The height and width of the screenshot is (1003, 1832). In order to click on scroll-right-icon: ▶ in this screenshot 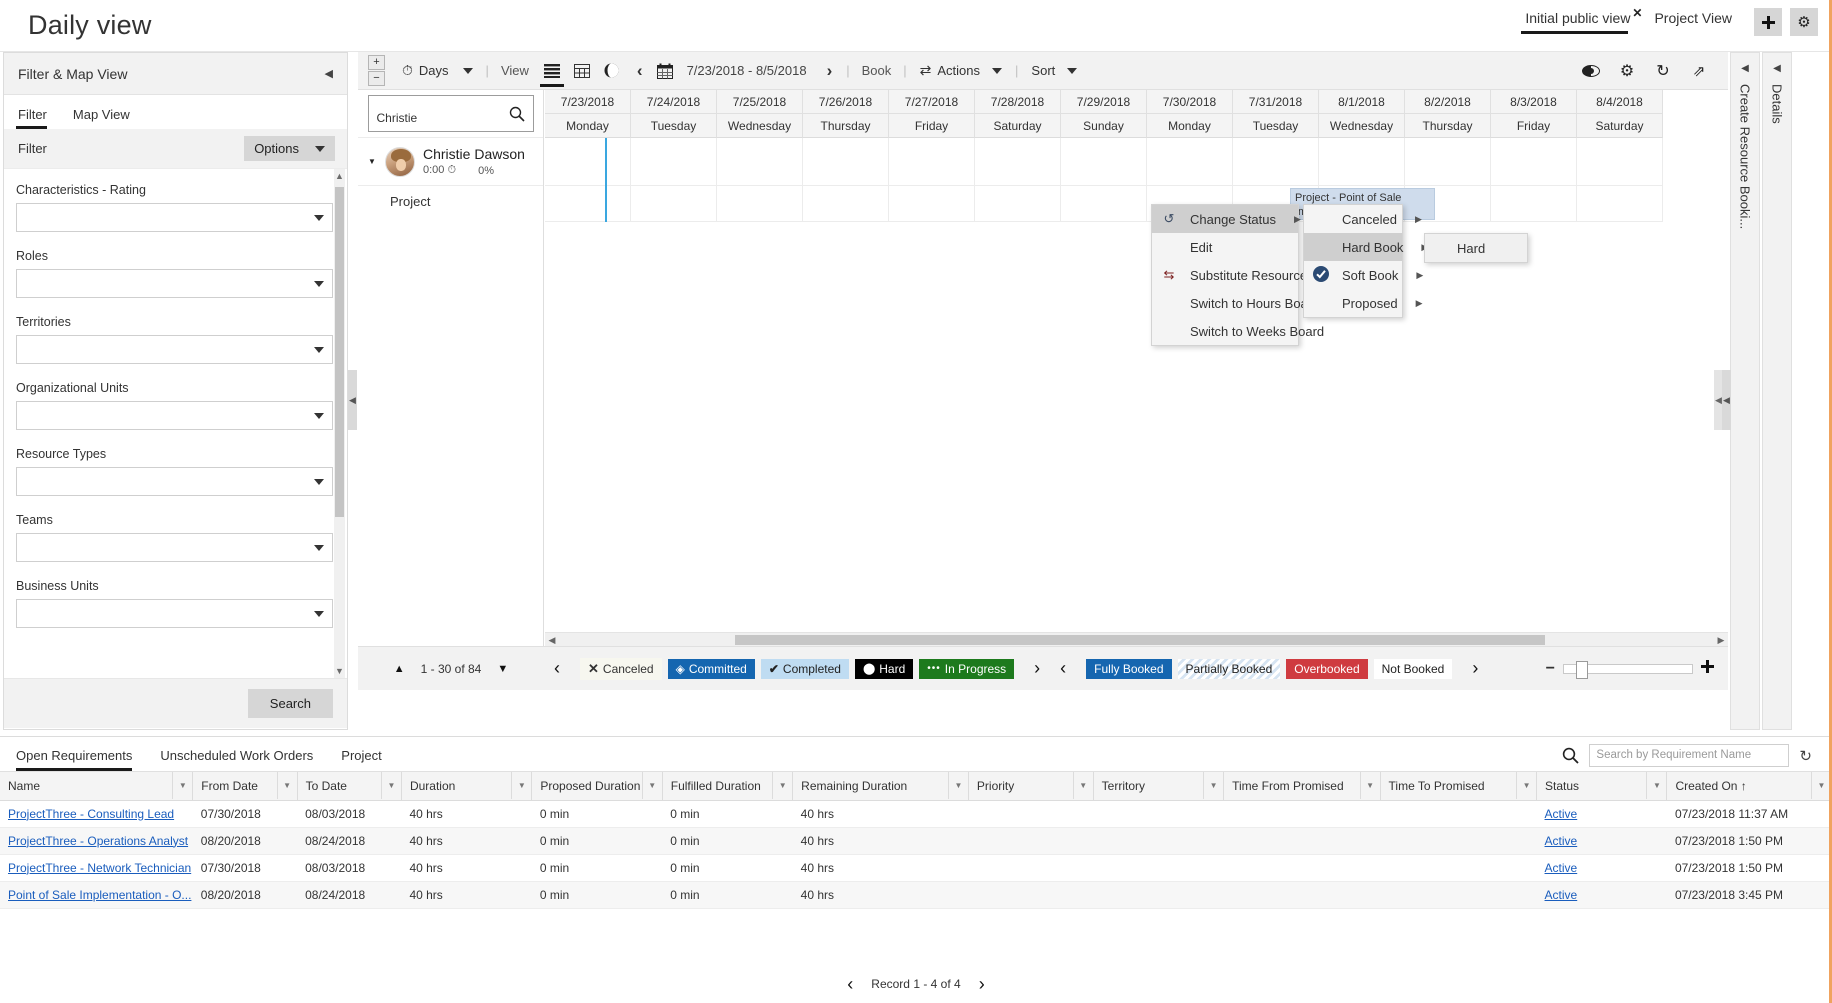, I will do `click(1721, 639)`.